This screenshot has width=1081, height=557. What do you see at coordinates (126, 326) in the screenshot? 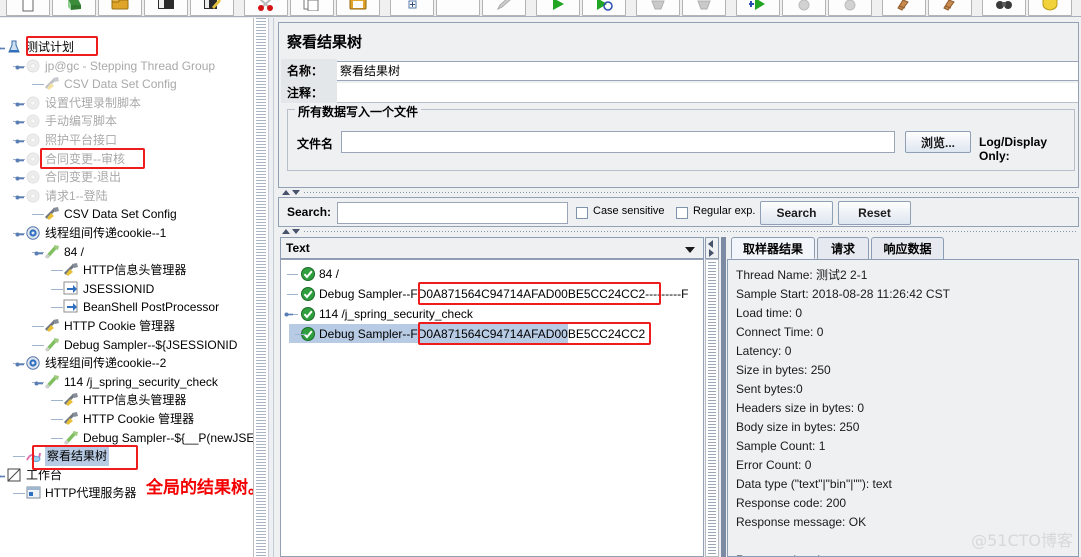
I see `tree-item-15: HTTP Cookie 管理器` at bounding box center [126, 326].